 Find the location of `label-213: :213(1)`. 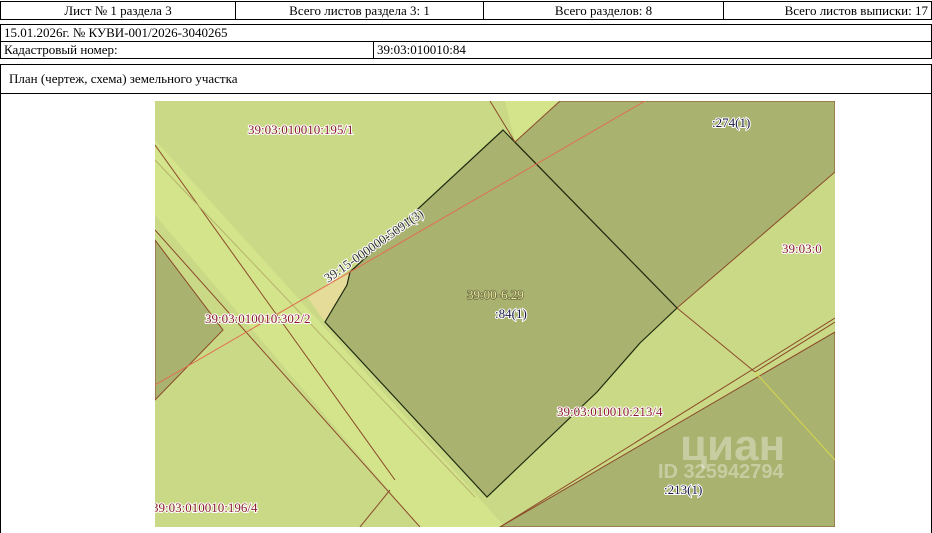

label-213: :213(1) is located at coordinates (683, 489).